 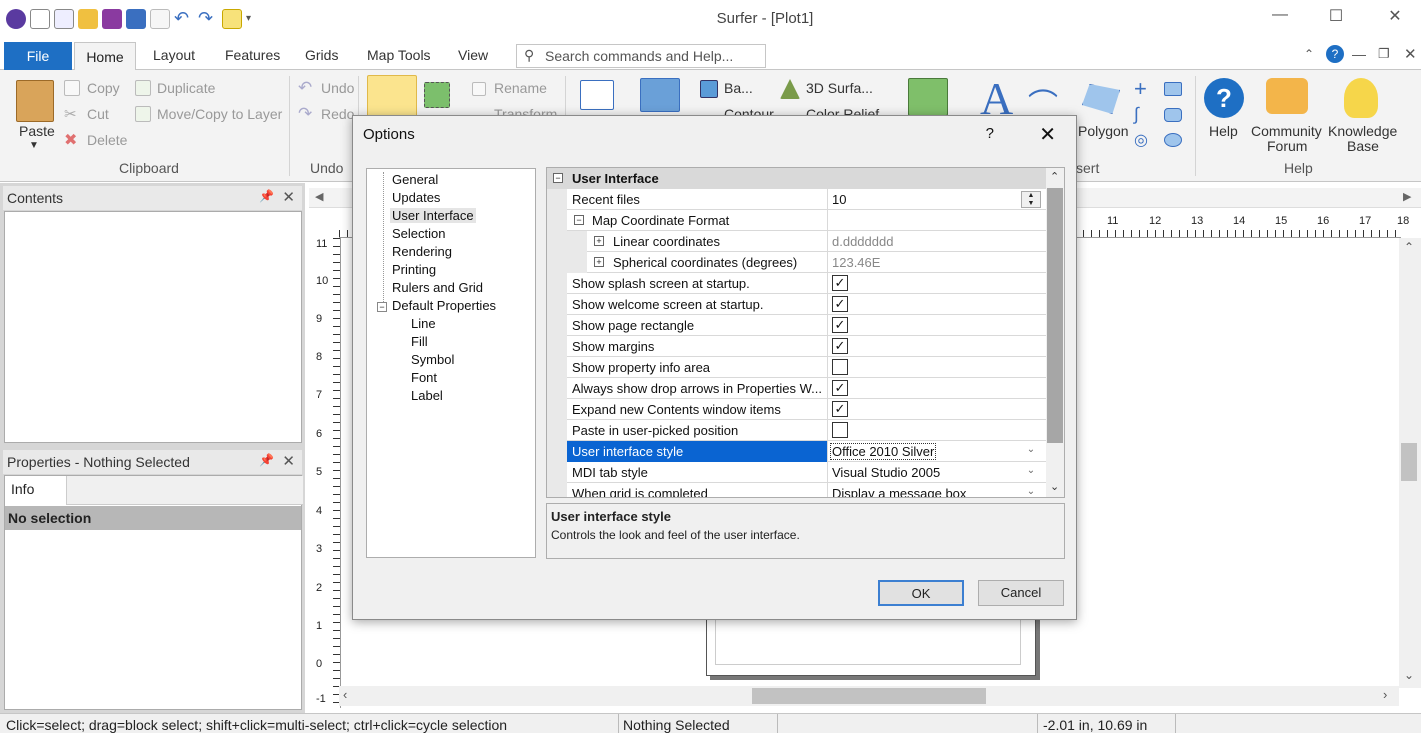 I want to click on spline-icon: ∫, so click(x=1136, y=114).